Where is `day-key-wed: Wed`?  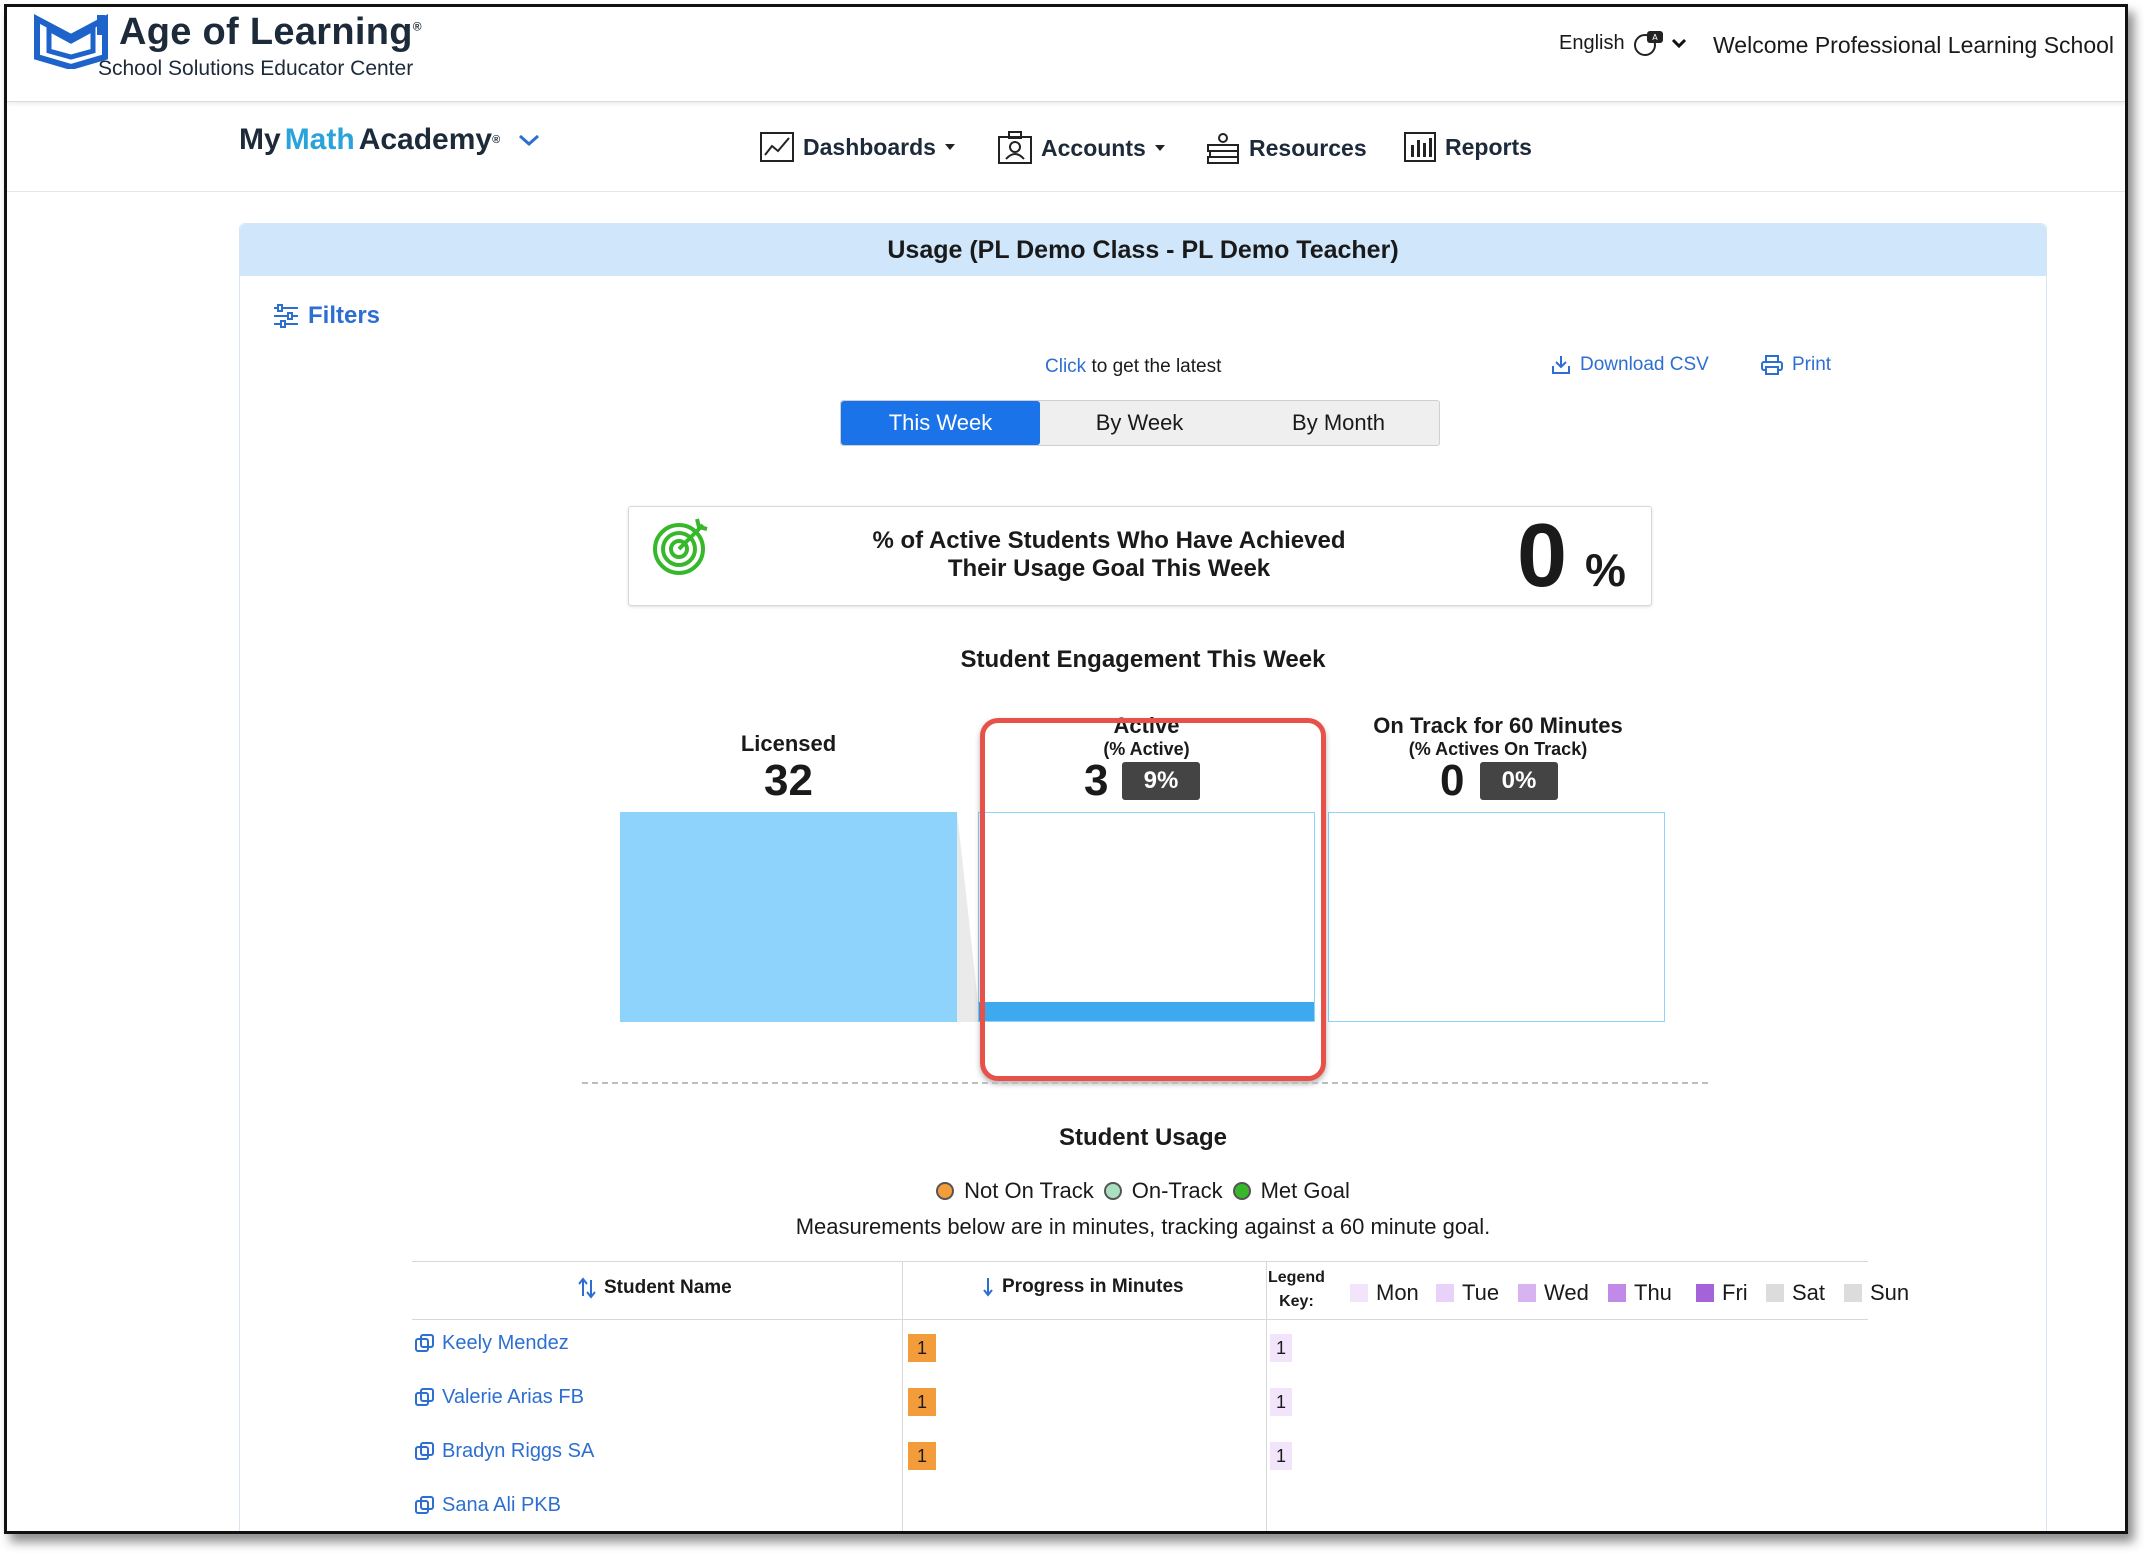 day-key-wed: Wed is located at coordinates (1553, 1293).